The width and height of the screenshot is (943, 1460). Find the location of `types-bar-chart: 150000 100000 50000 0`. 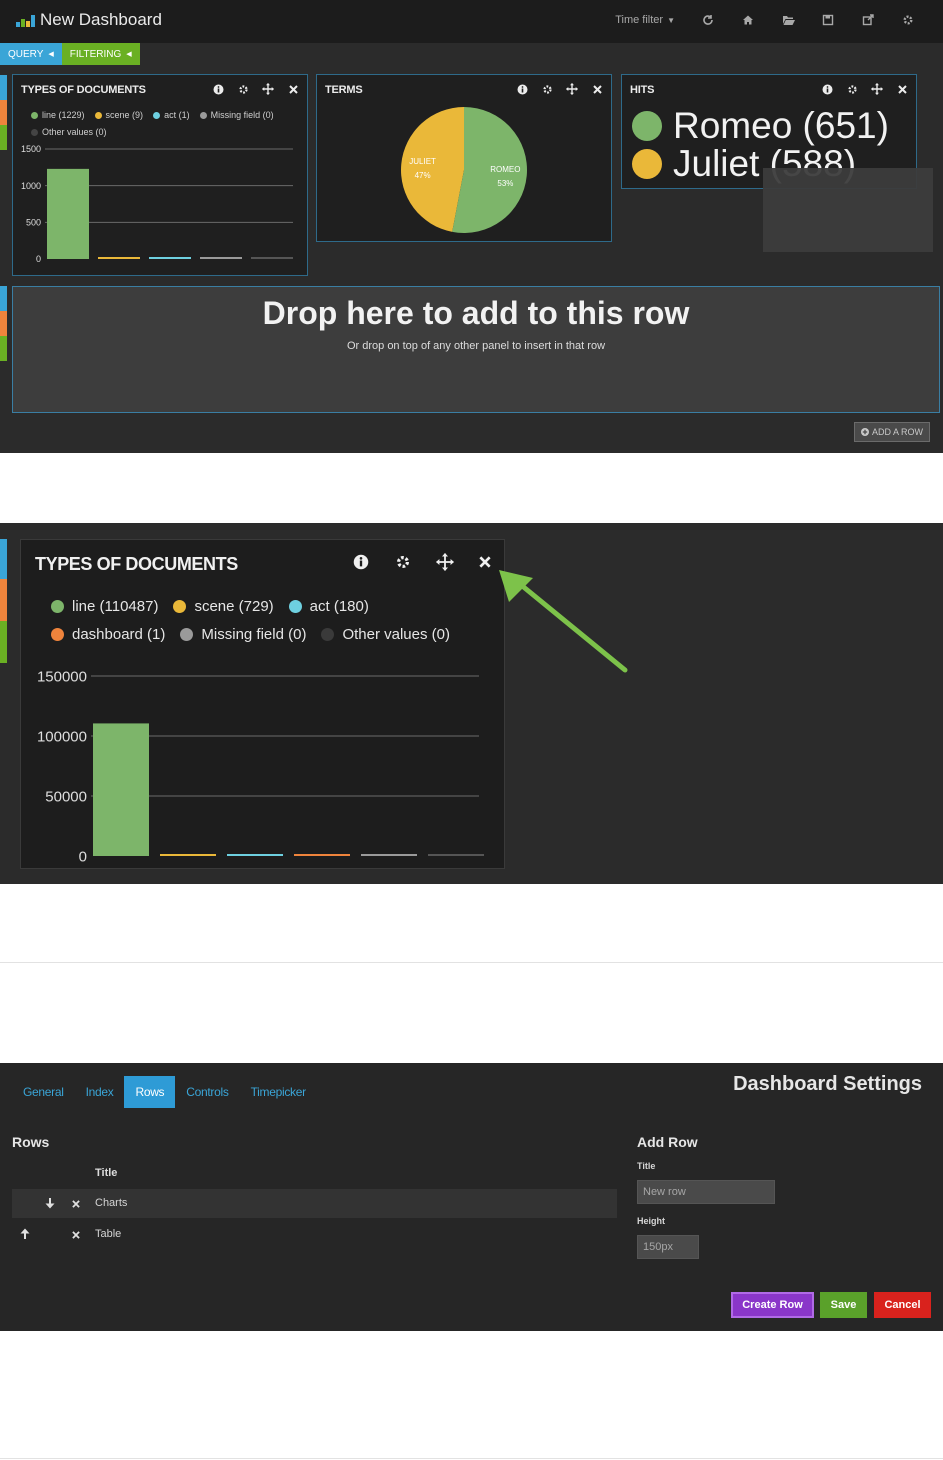

types-bar-chart: 150000 100000 50000 0 is located at coordinates (260, 766).